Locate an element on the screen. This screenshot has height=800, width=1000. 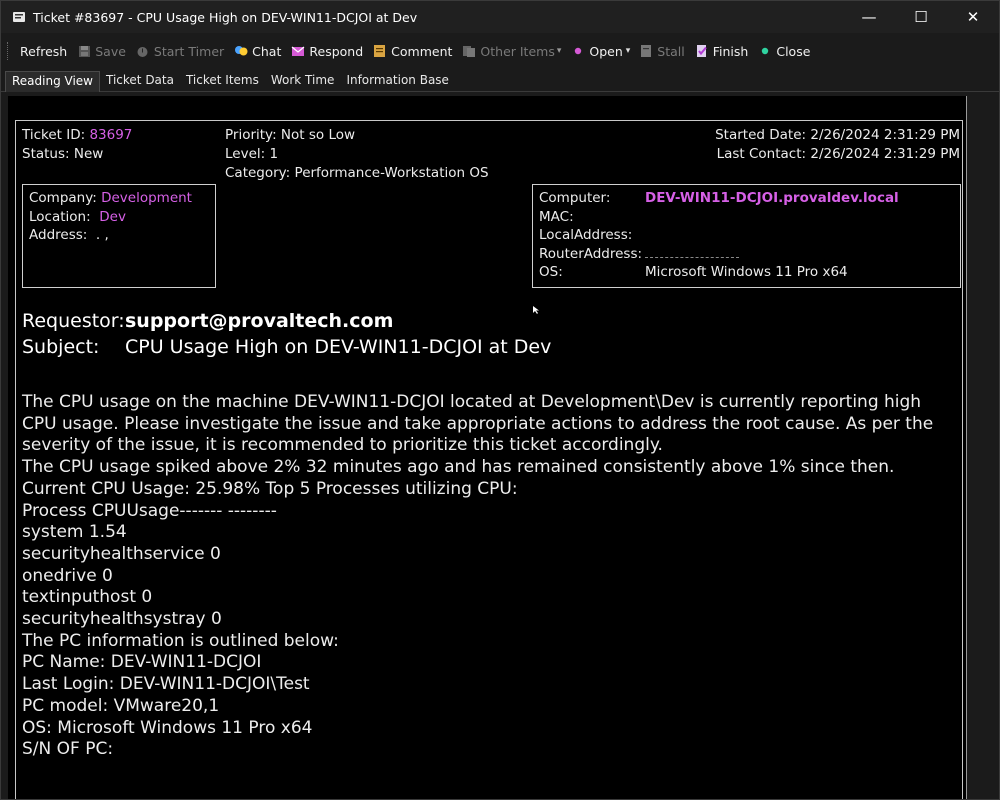
comment-button: Comment is located at coordinates (412, 51).